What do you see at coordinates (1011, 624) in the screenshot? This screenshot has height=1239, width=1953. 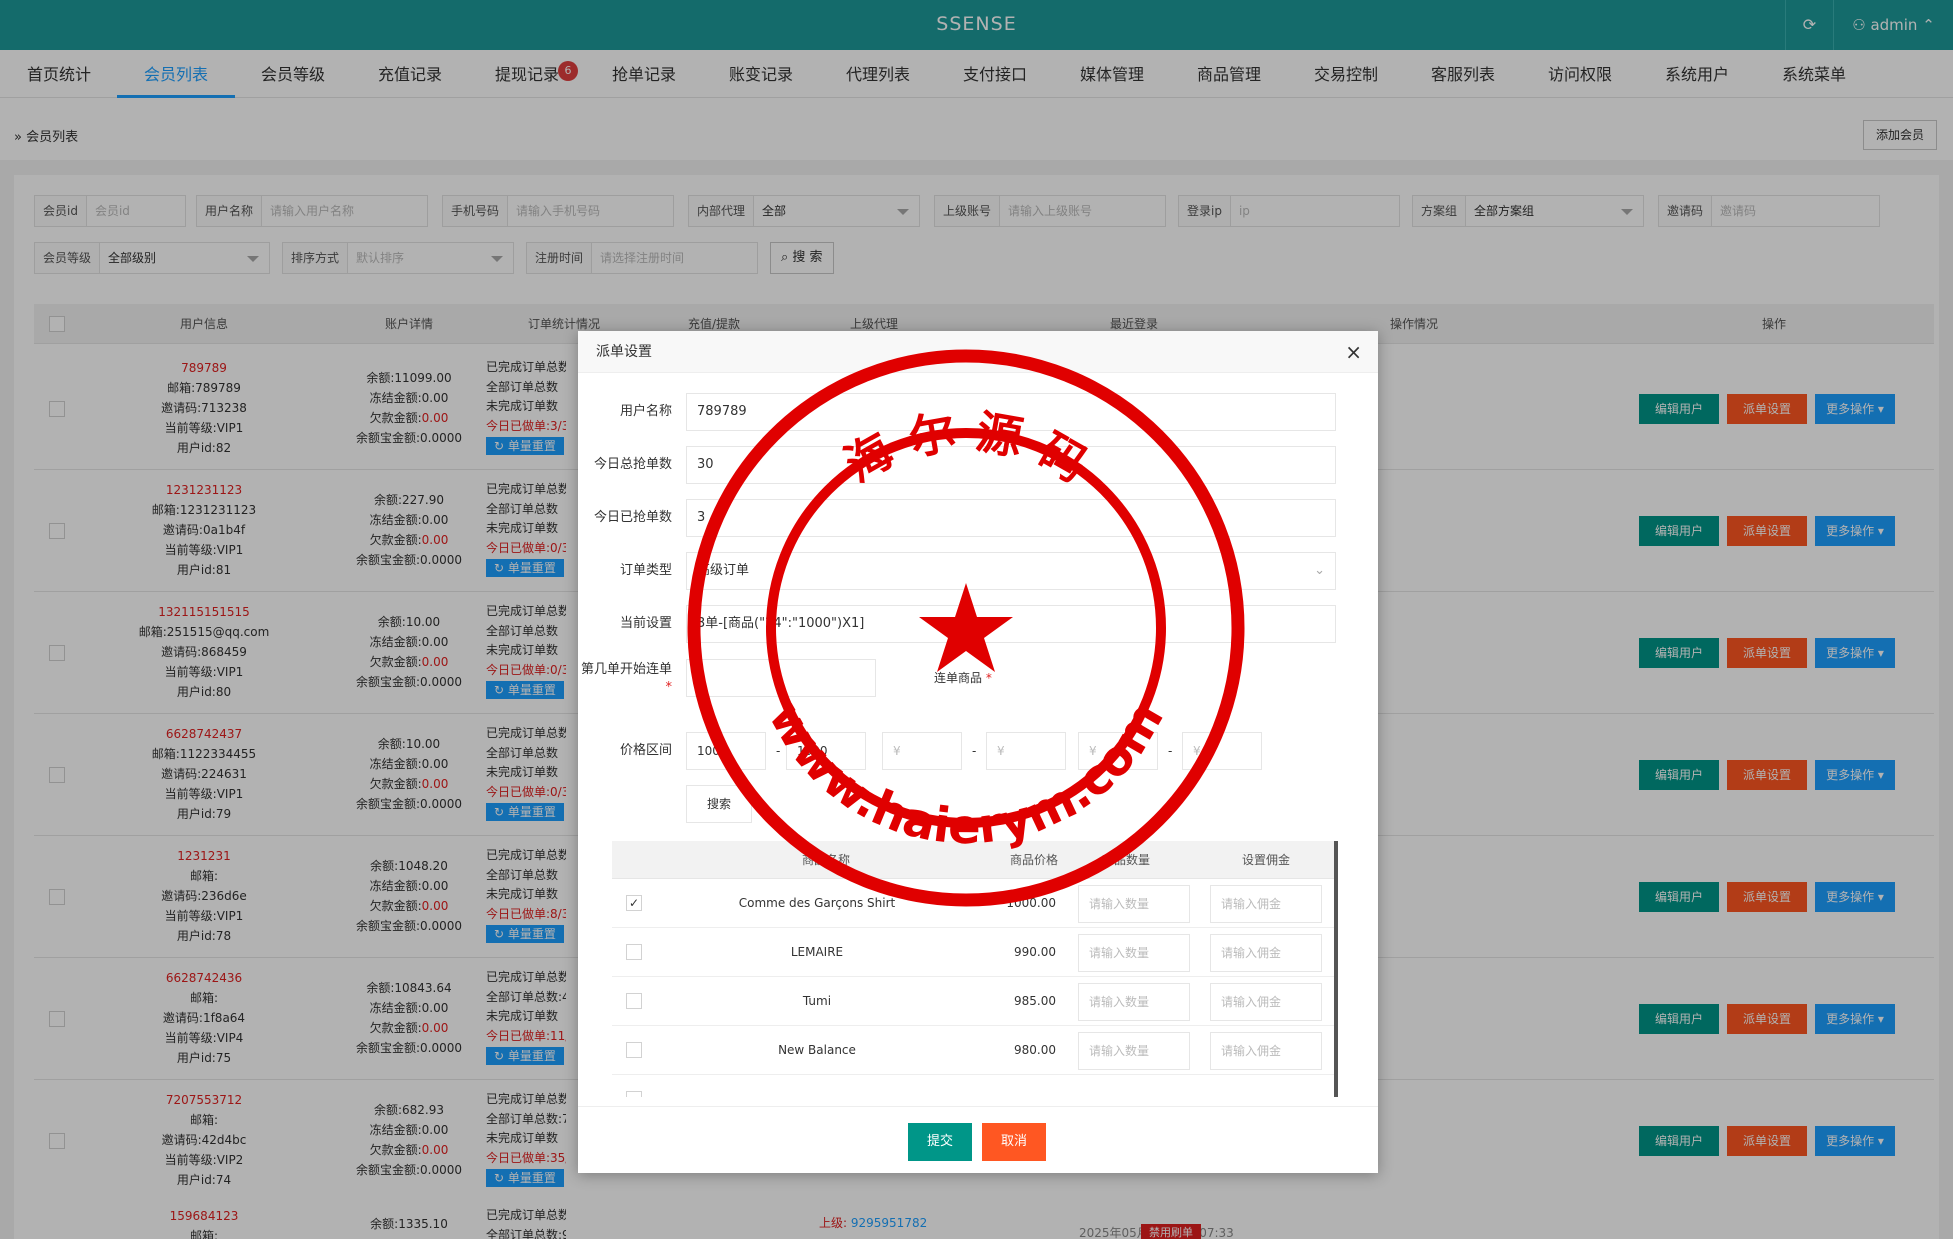 I see `current-setting-input: 3单-[商品("24":"1000")X1]` at bounding box center [1011, 624].